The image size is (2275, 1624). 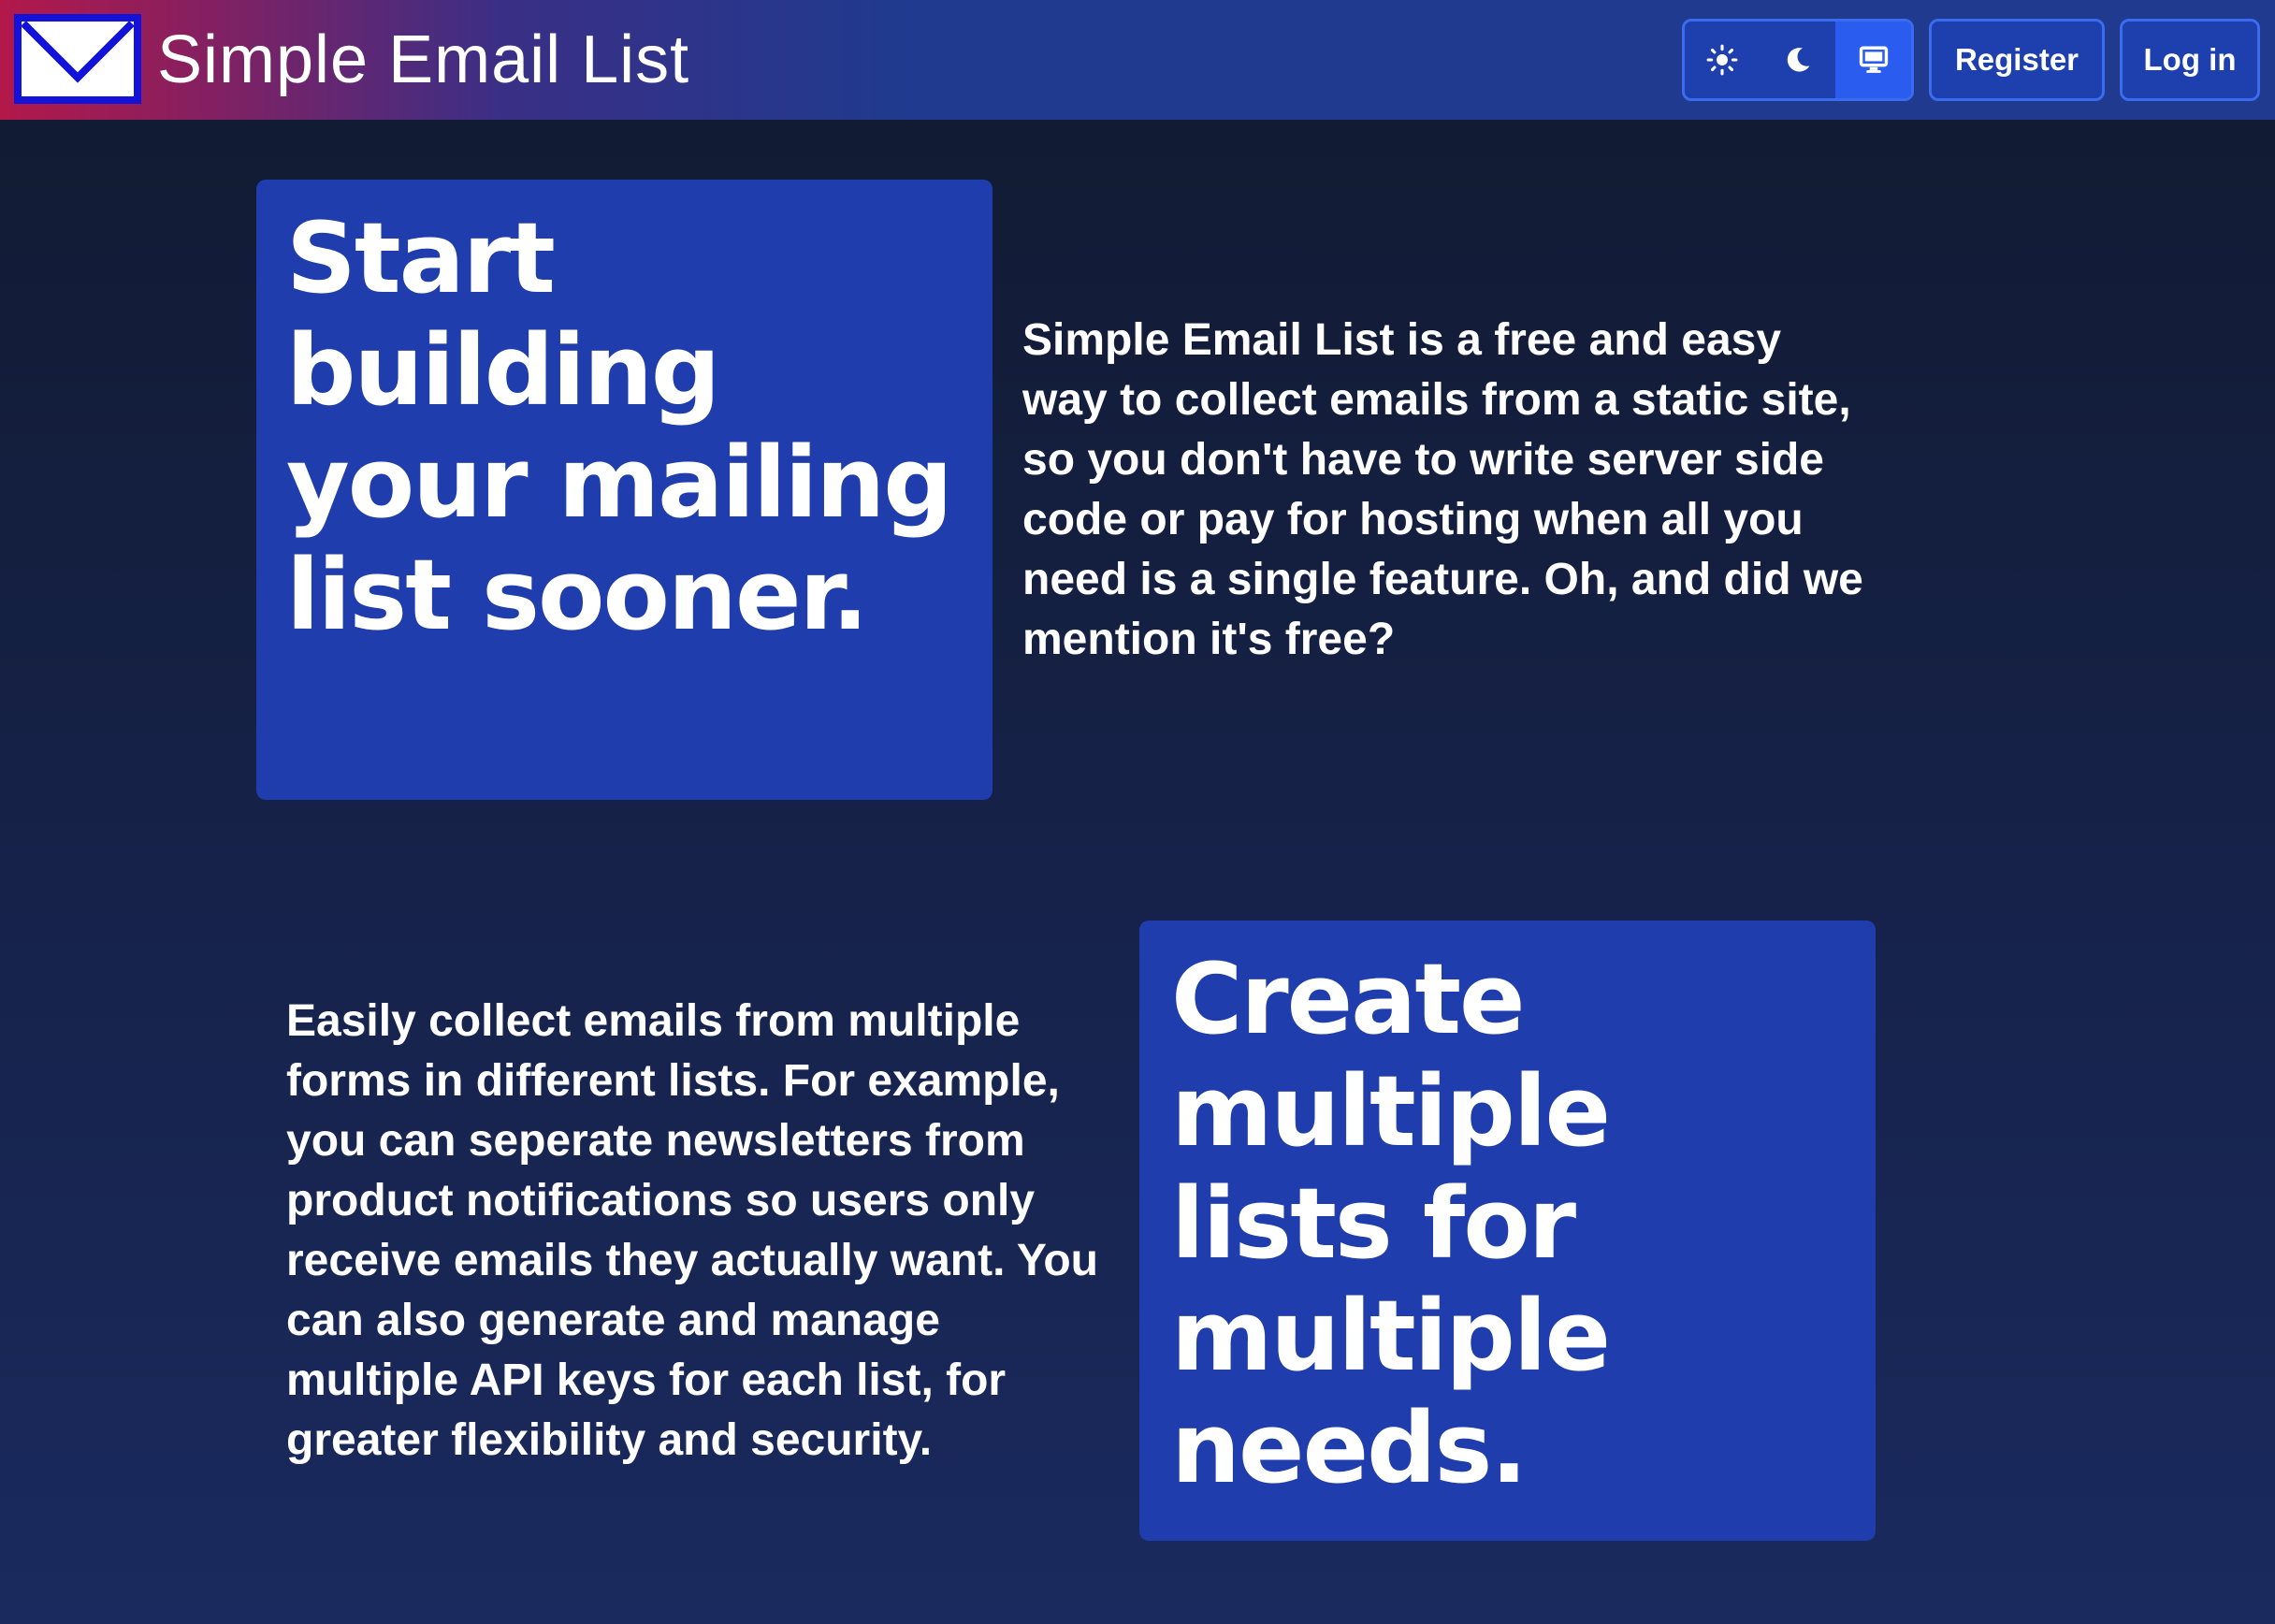 What do you see at coordinates (2190, 60) in the screenshot?
I see `login-button: Log in` at bounding box center [2190, 60].